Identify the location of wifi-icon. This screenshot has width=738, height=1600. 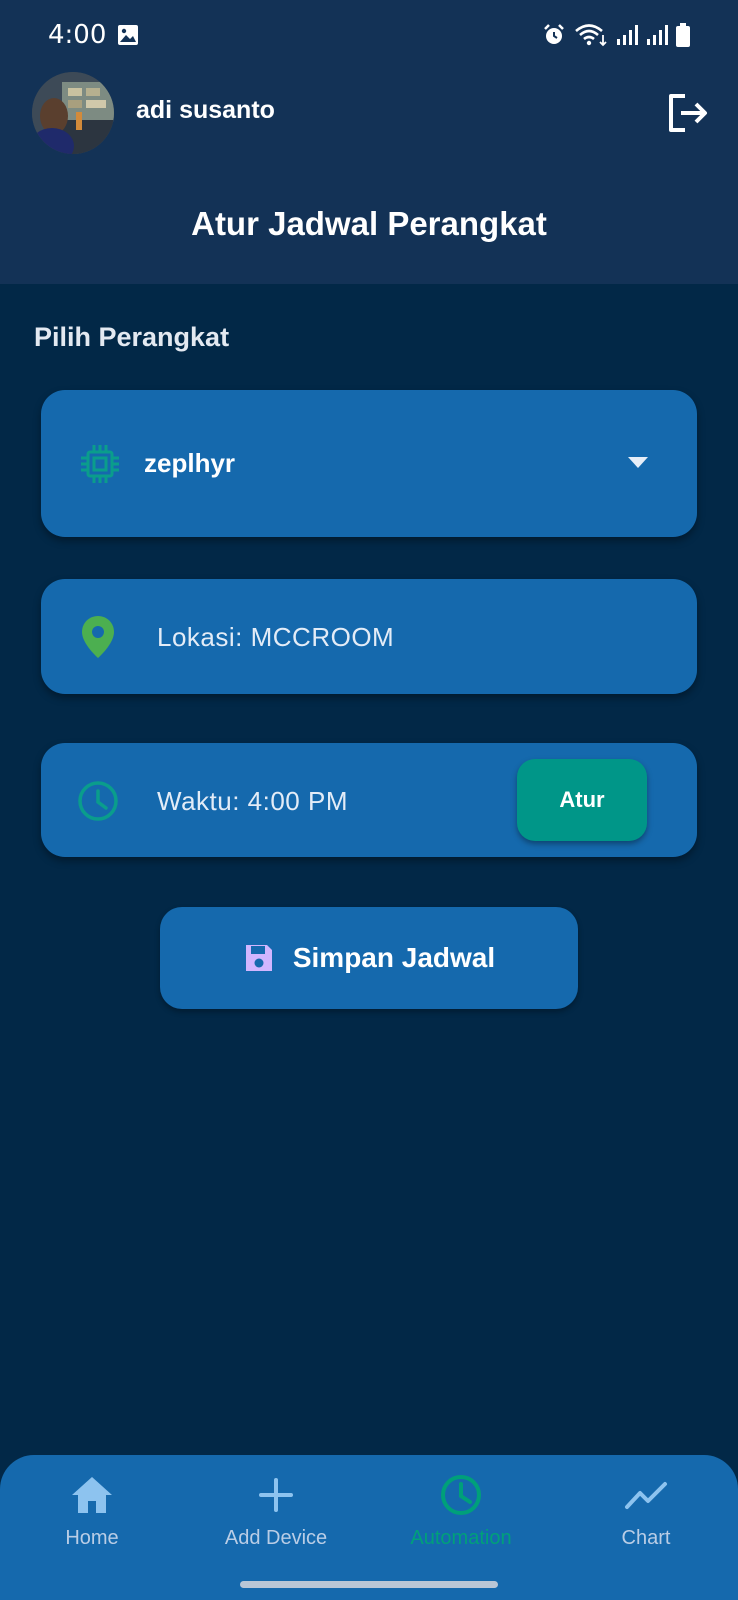
(591, 35).